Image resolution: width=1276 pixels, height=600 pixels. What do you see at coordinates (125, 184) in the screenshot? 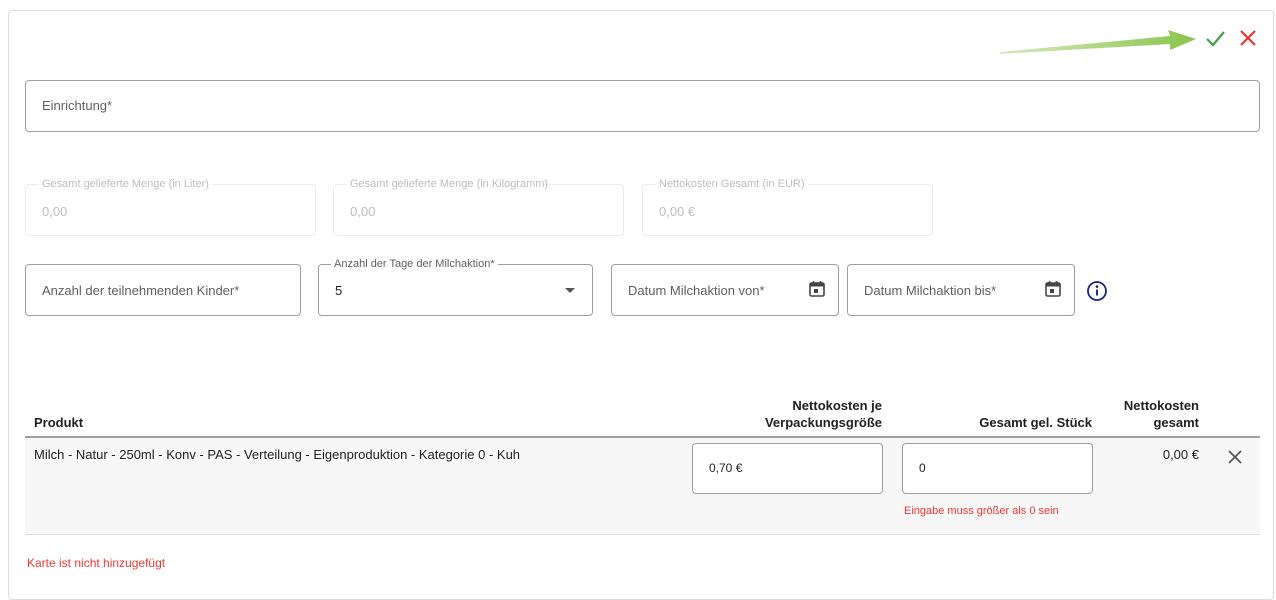
I see `total-liter-label: Gesamt gelieferte Menge (in Liter)` at bounding box center [125, 184].